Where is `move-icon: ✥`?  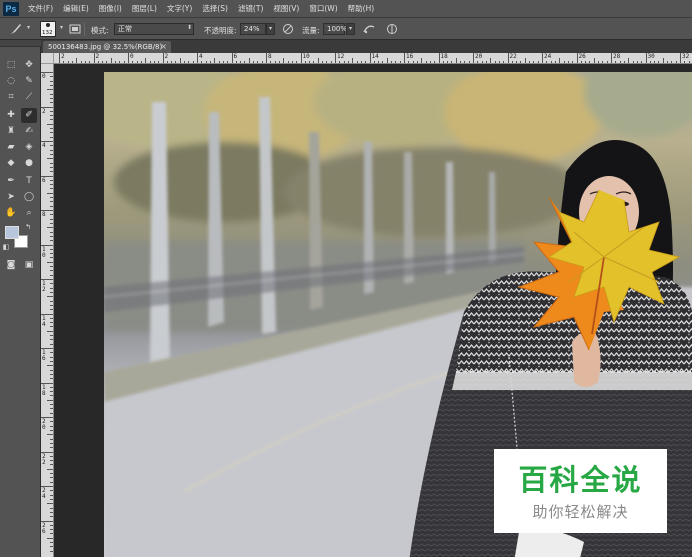 move-icon: ✥ is located at coordinates (29, 65).